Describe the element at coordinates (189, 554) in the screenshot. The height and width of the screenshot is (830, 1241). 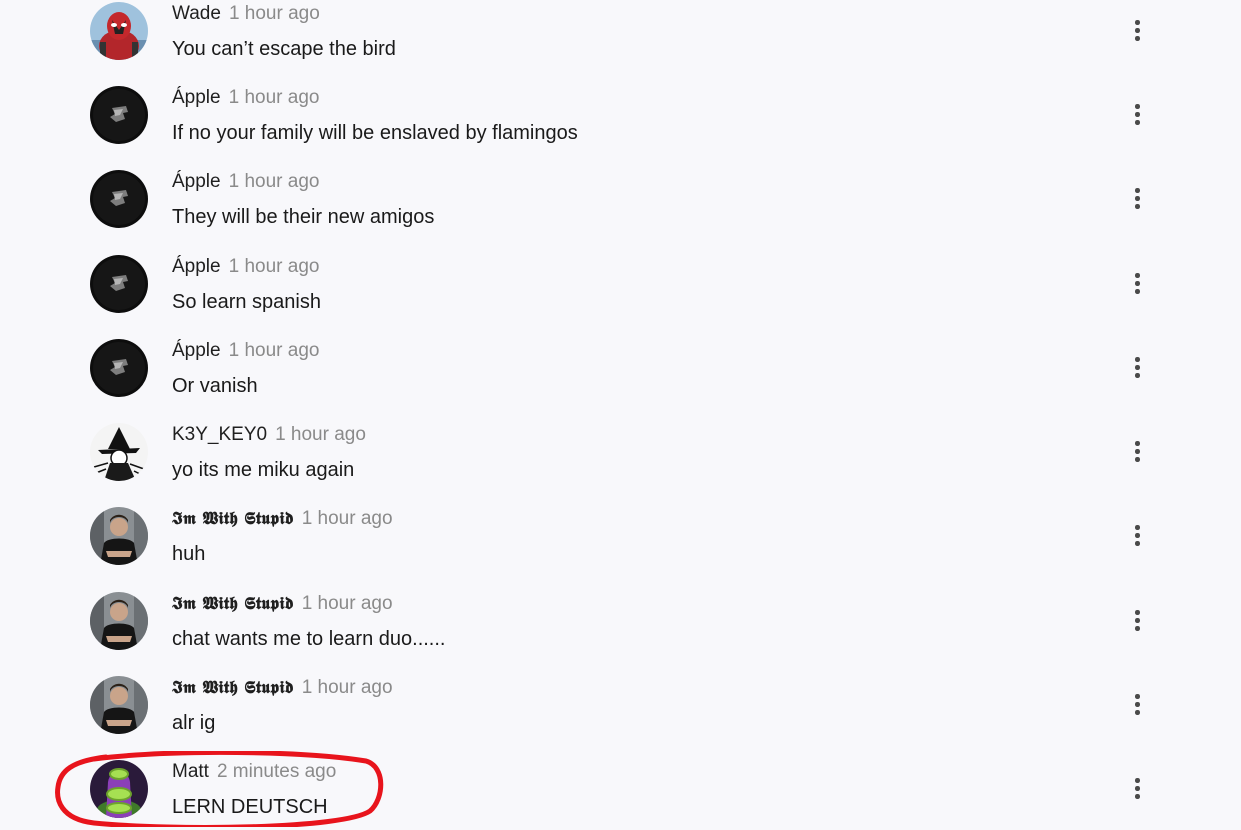
I see `message-text: huh` at that location.